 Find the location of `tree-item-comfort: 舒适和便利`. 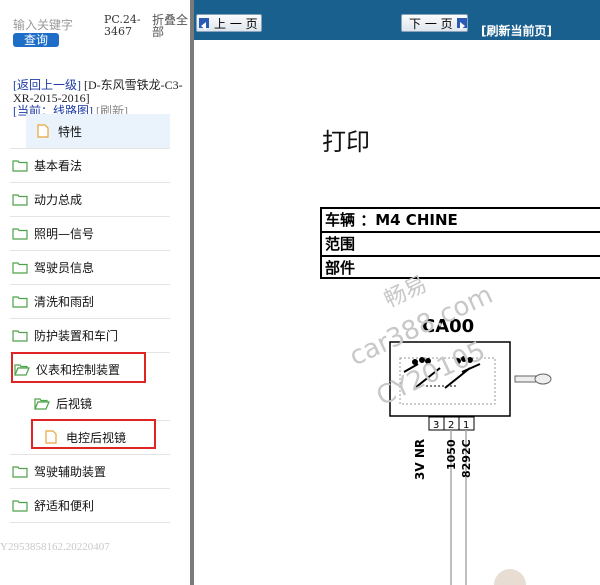

tree-item-comfort: 舒适和便利 is located at coordinates (53, 505).